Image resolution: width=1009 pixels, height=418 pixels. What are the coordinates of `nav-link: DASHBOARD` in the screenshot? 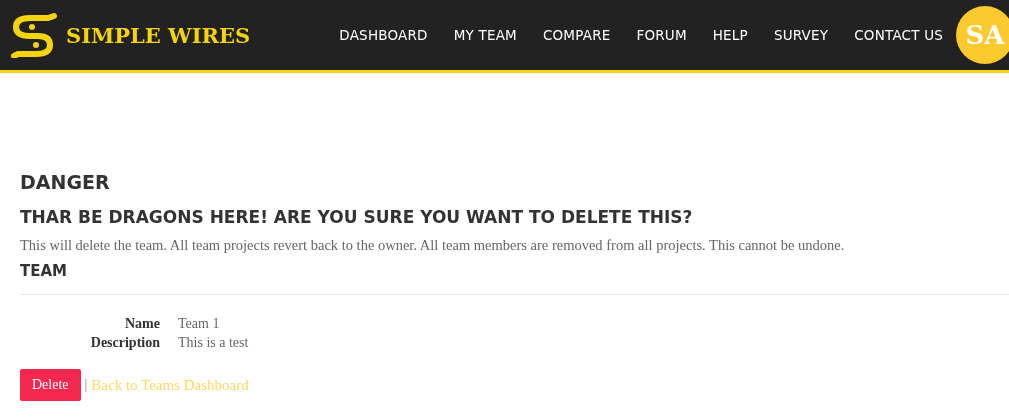 It's located at (383, 35).